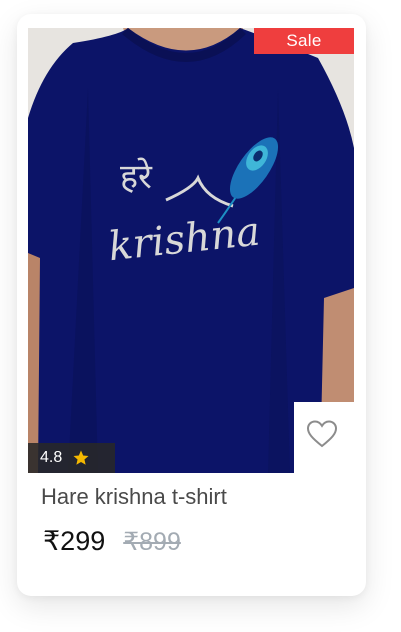 The width and height of the screenshot is (401, 632). What do you see at coordinates (51, 457) in the screenshot?
I see `rating-value: 4.8` at bounding box center [51, 457].